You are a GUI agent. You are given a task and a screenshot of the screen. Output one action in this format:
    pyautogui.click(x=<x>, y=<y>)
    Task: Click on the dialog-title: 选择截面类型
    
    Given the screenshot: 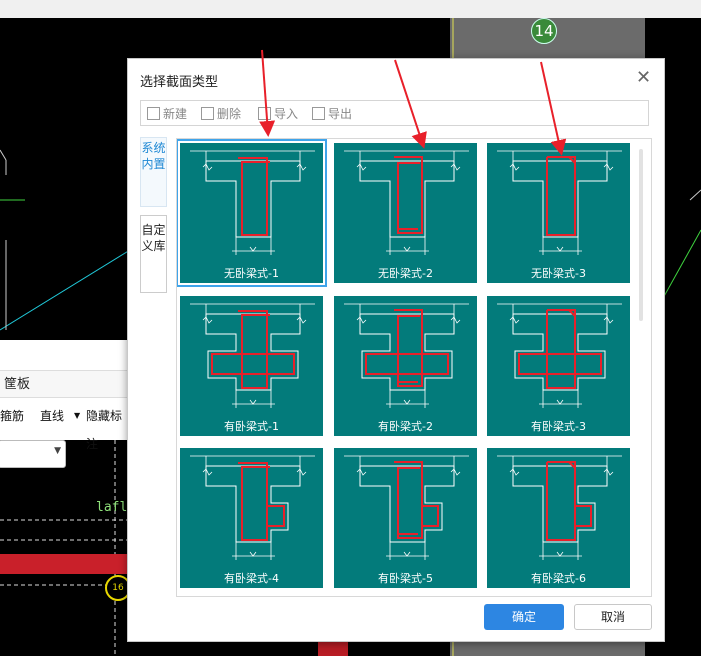 What is the action you would take?
    pyautogui.click(x=179, y=82)
    